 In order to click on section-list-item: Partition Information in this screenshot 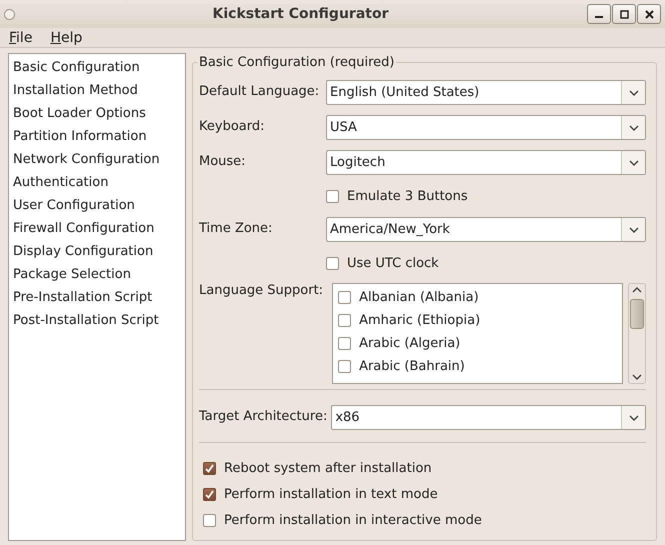, I will do `click(97, 136)`.